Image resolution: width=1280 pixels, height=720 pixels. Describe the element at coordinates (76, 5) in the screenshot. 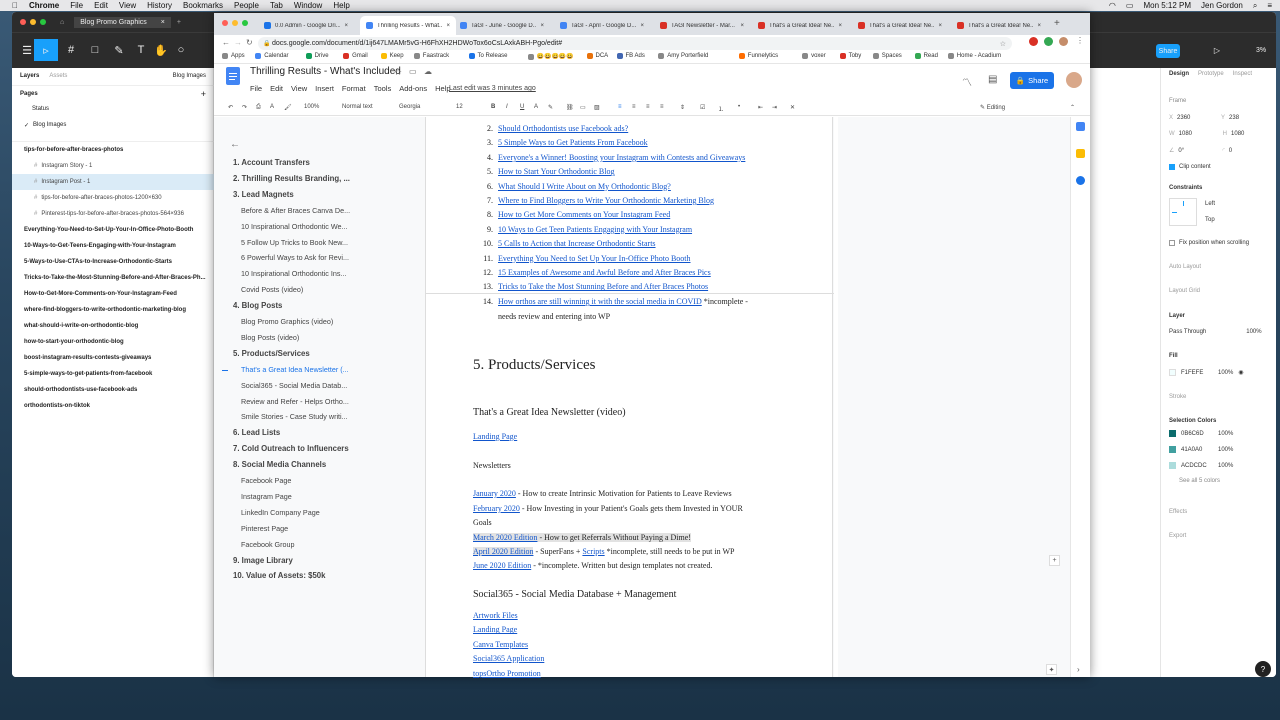

I see `menu-file: File` at that location.